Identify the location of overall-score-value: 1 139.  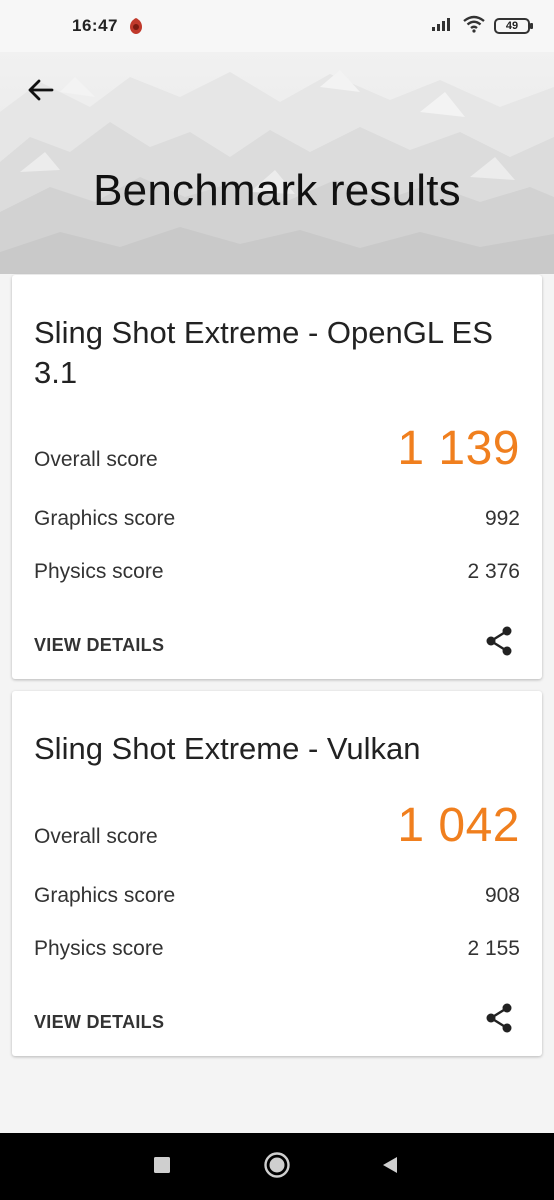
(458, 448).